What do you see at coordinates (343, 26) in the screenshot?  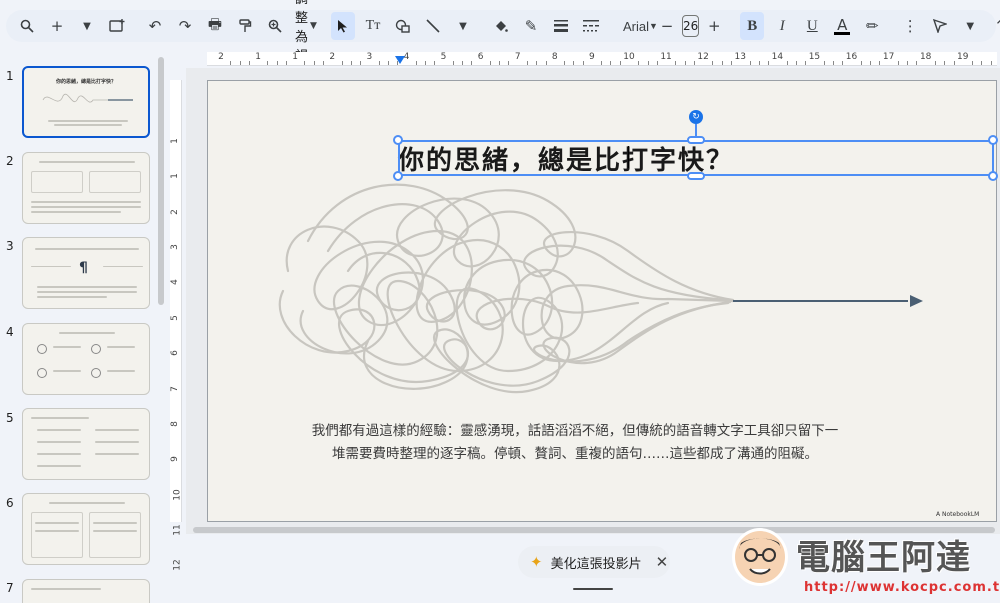 I see `select-tool-icon` at bounding box center [343, 26].